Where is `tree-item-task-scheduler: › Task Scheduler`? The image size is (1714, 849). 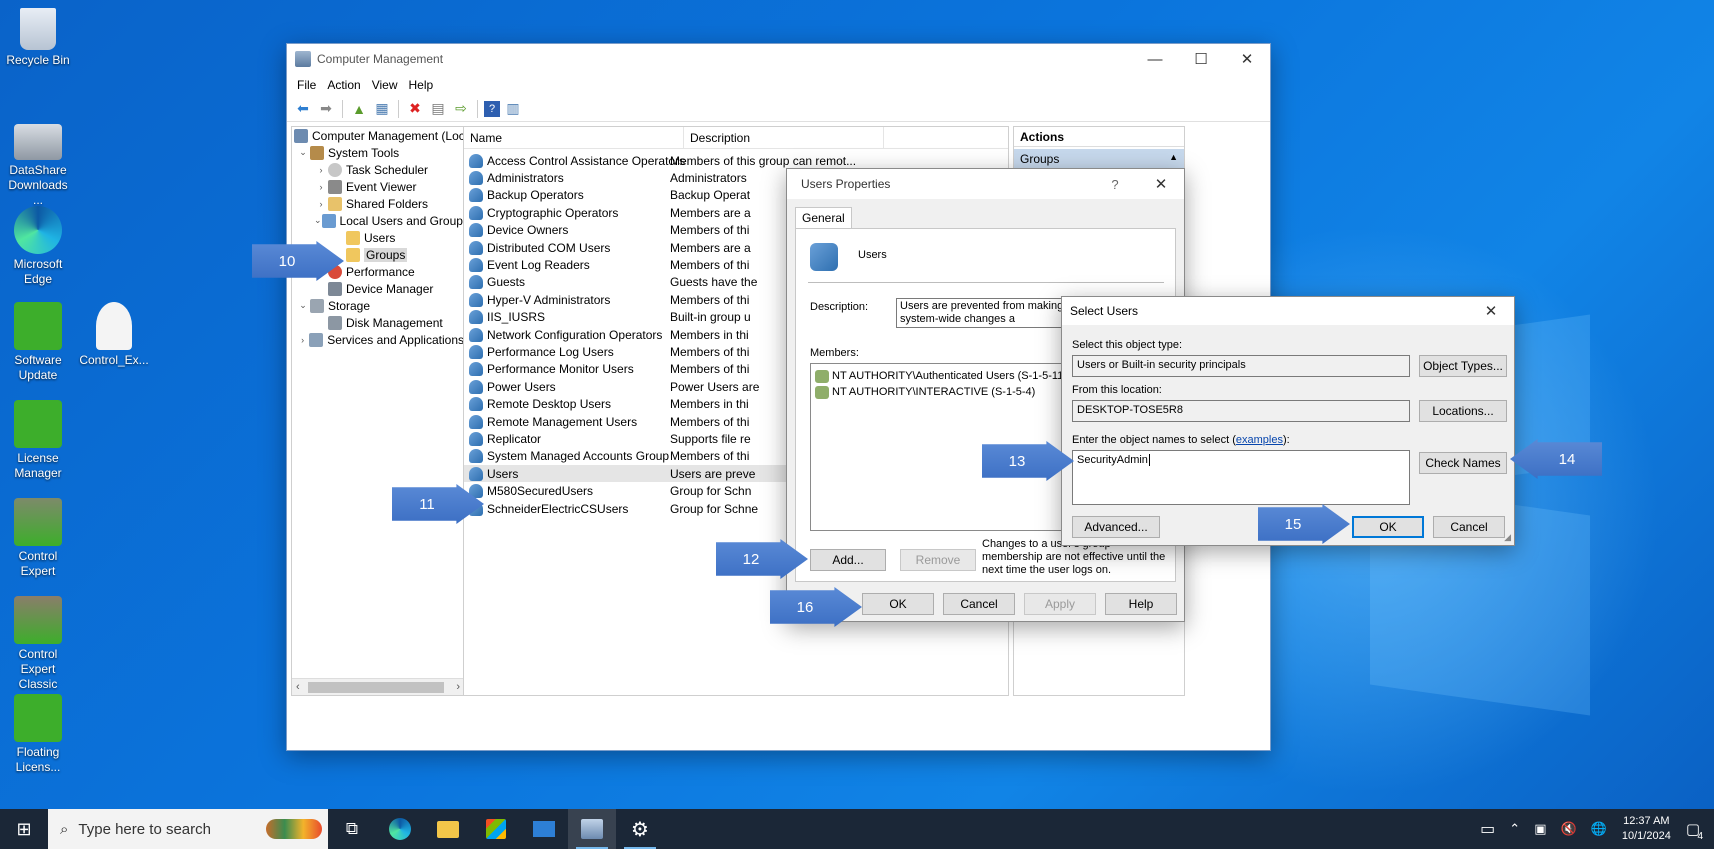 tree-item-task-scheduler: › Task Scheduler is located at coordinates (378, 169).